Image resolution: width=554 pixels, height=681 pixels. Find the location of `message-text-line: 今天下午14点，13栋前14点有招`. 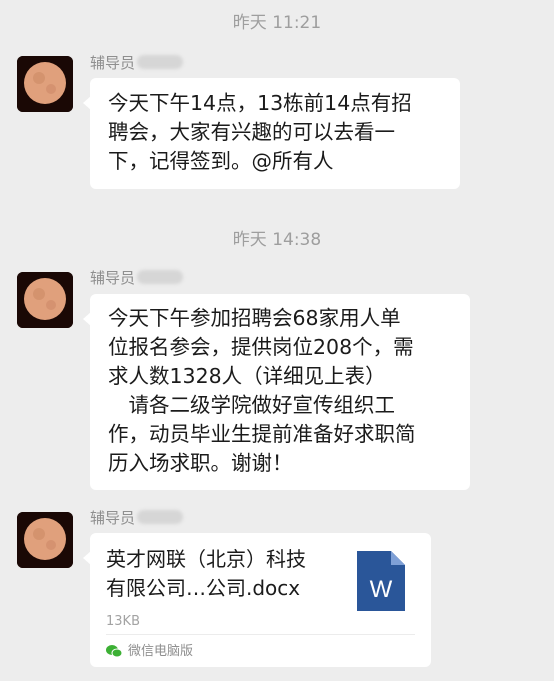

message-text-line: 今天下午14点，13栋前14点有招 is located at coordinates (260, 103).